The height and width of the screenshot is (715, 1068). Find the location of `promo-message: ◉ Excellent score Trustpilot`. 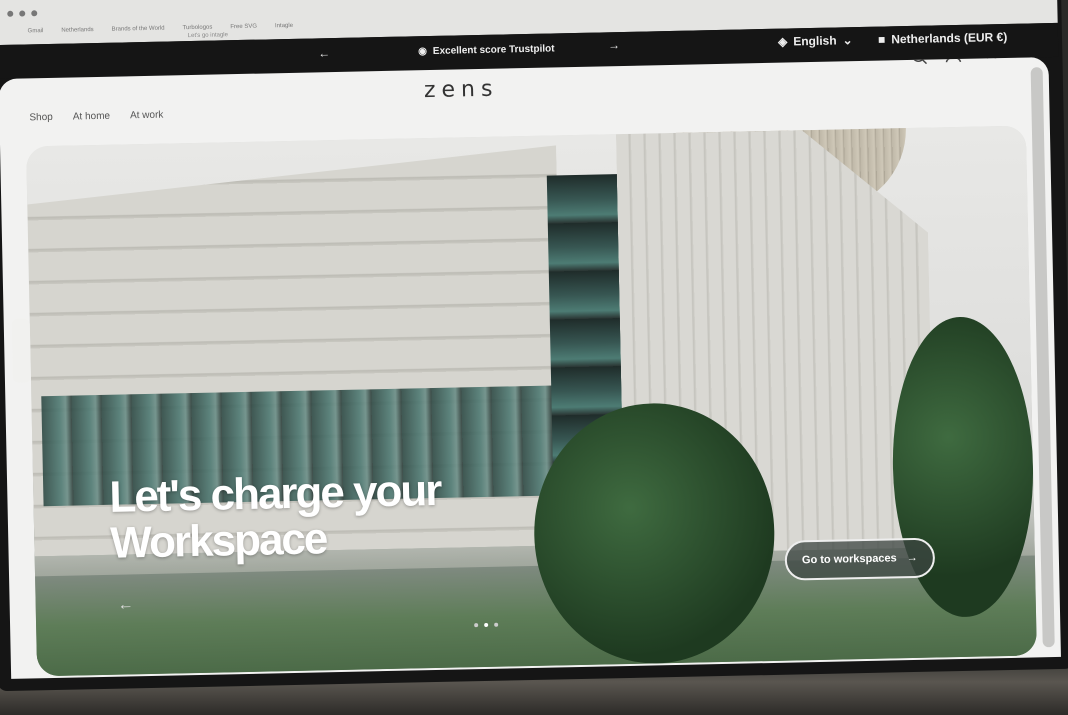

promo-message: ◉ Excellent score Trustpilot is located at coordinates (486, 50).